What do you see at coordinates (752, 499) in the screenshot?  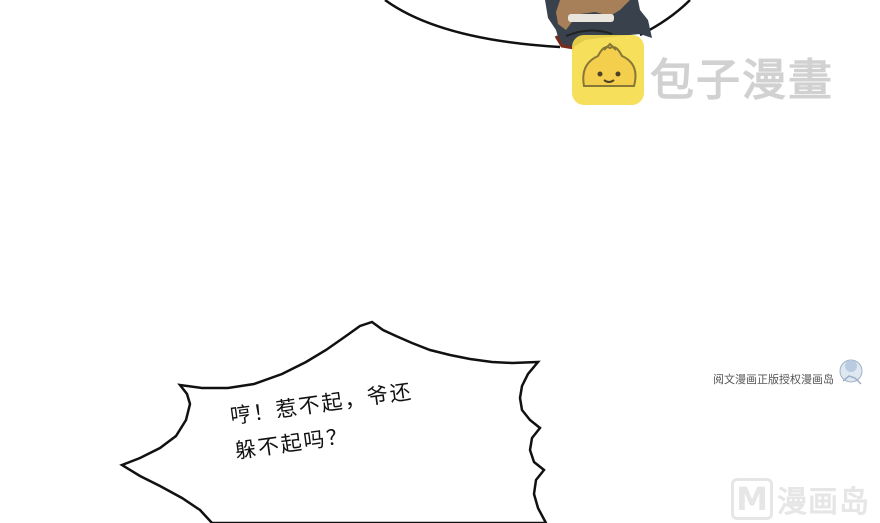 I see `corner-watermark-logo: M` at bounding box center [752, 499].